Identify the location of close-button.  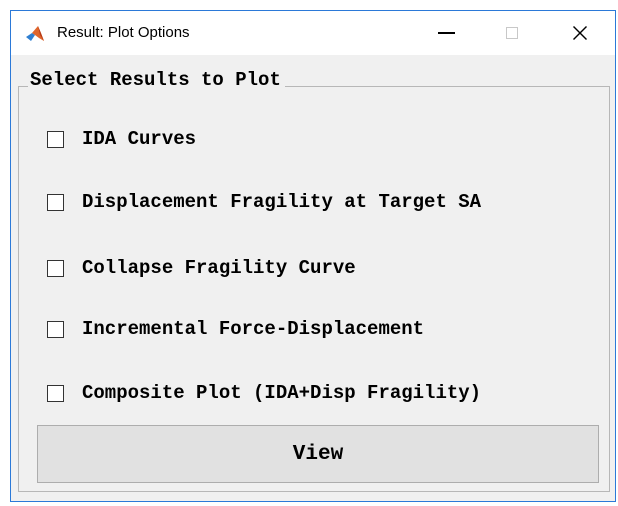
(580, 33).